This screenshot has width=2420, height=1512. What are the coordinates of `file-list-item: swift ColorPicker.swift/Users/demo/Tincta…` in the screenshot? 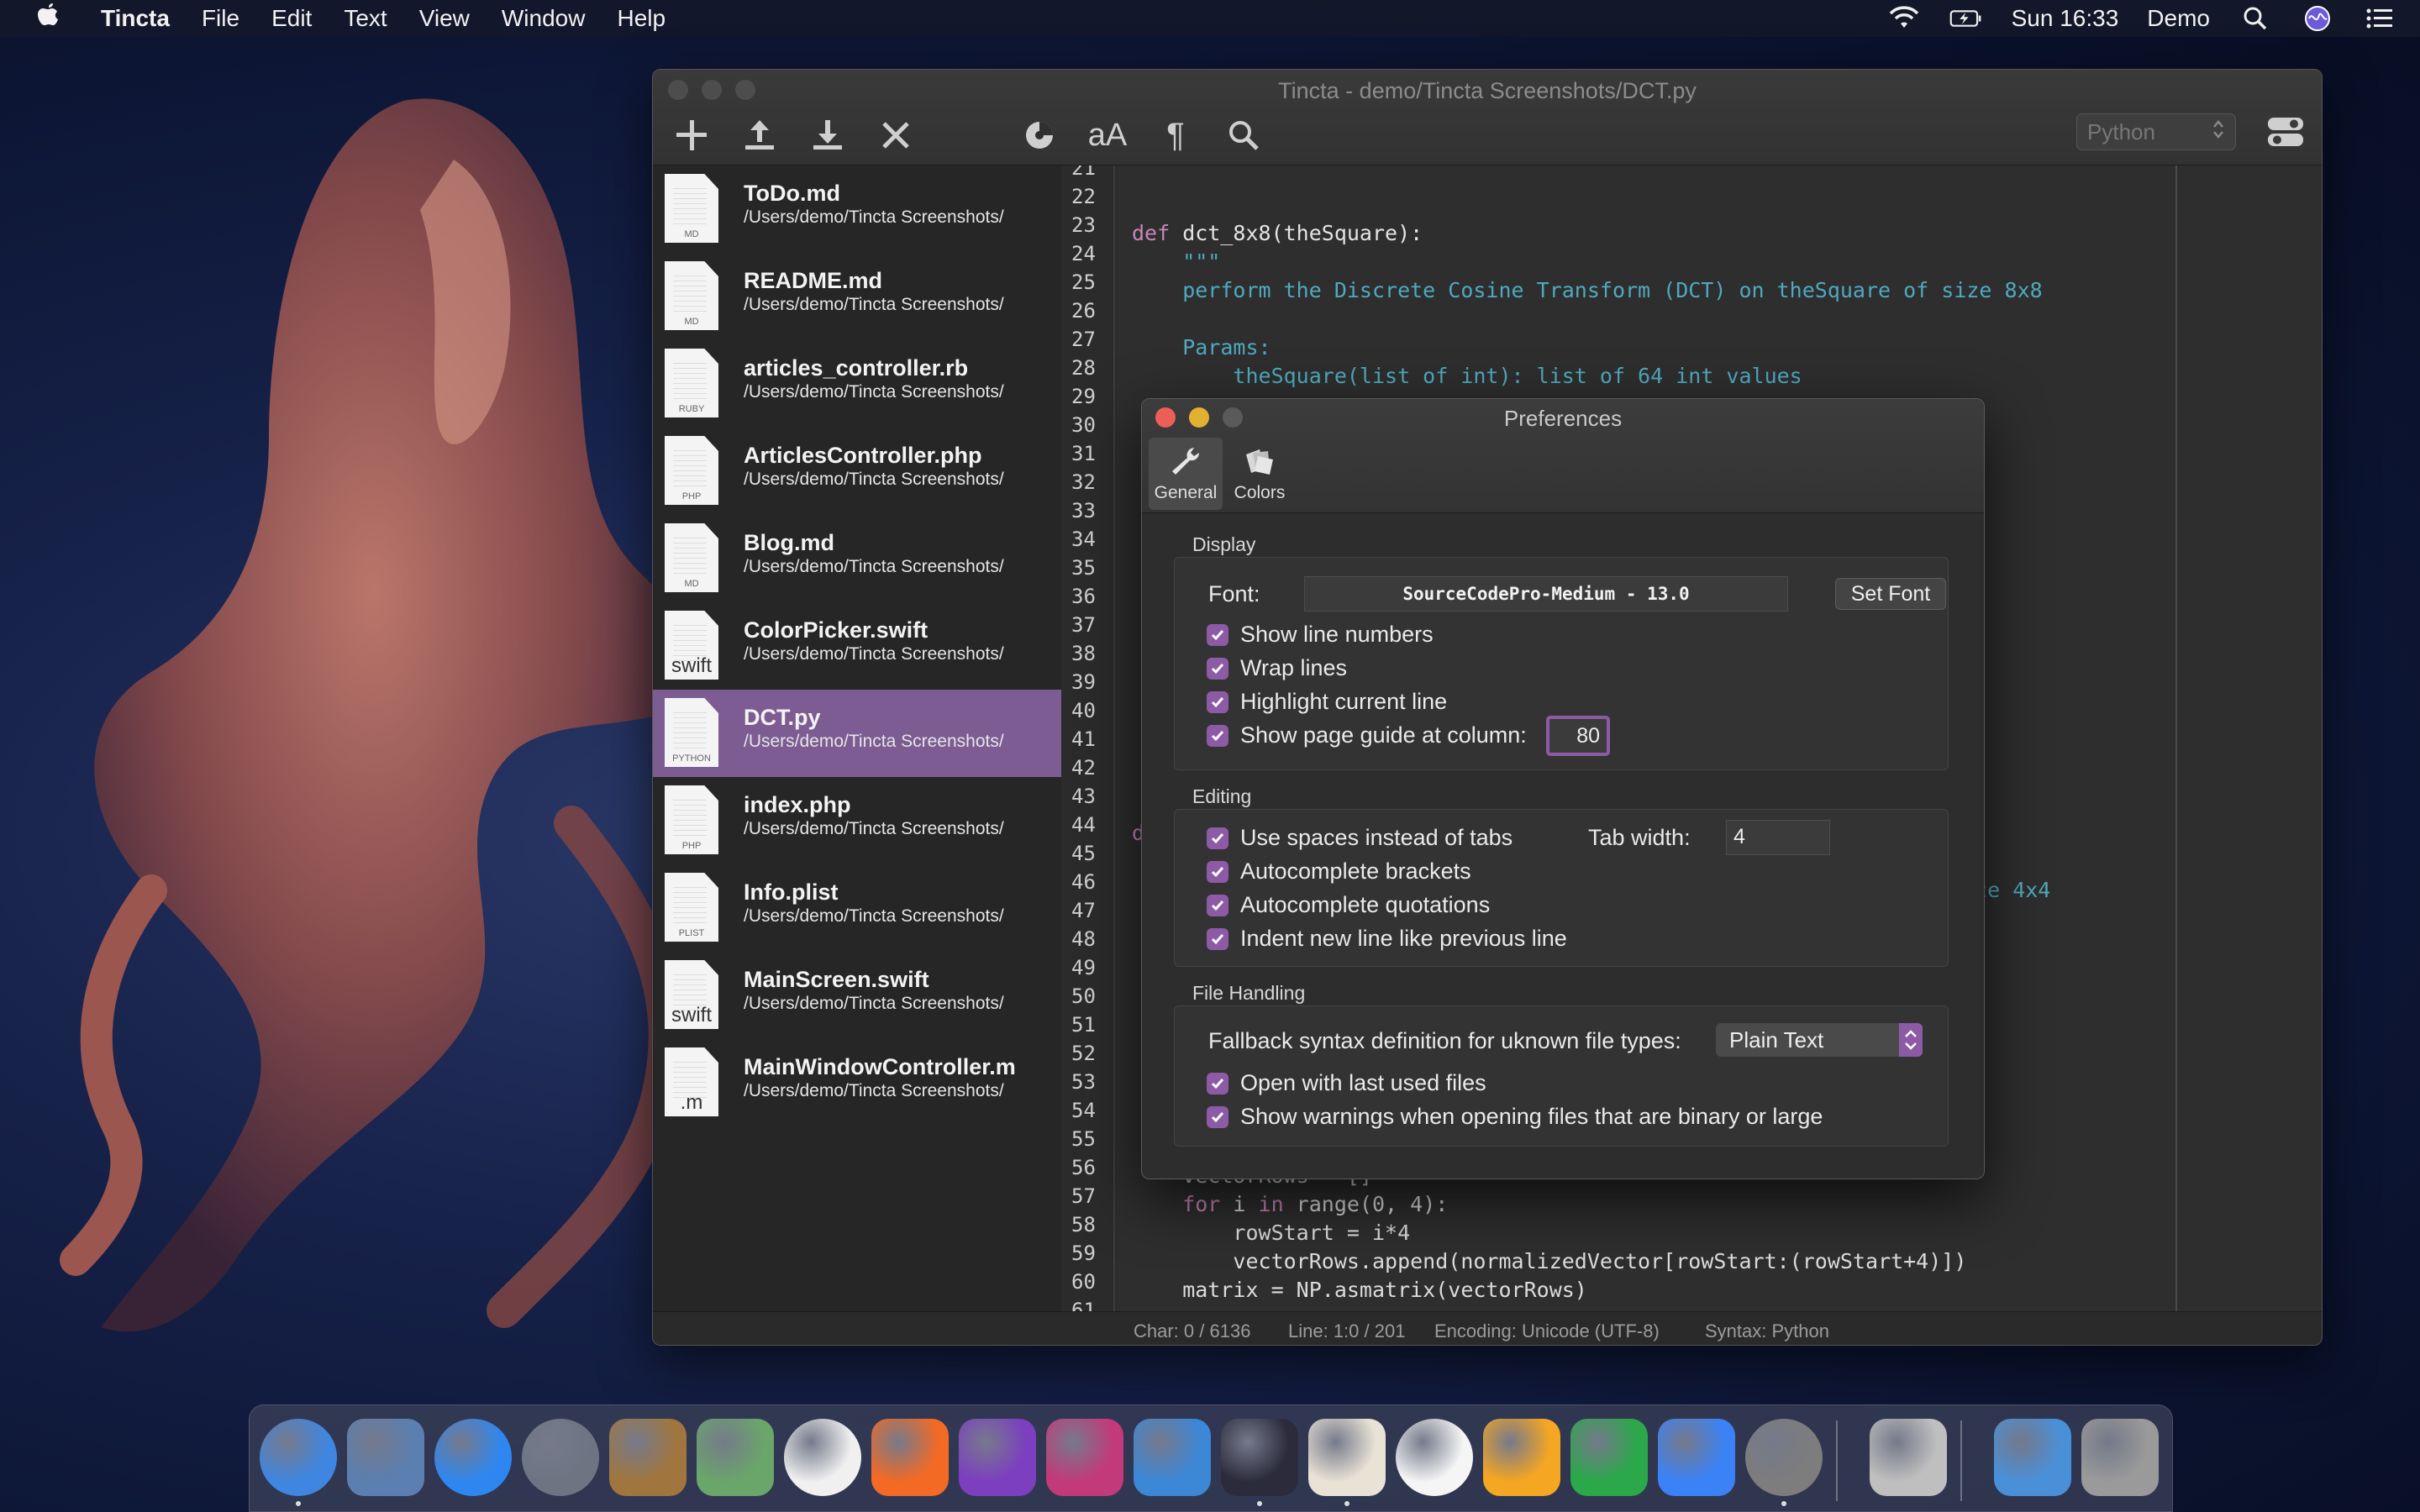 It's located at (857, 646).